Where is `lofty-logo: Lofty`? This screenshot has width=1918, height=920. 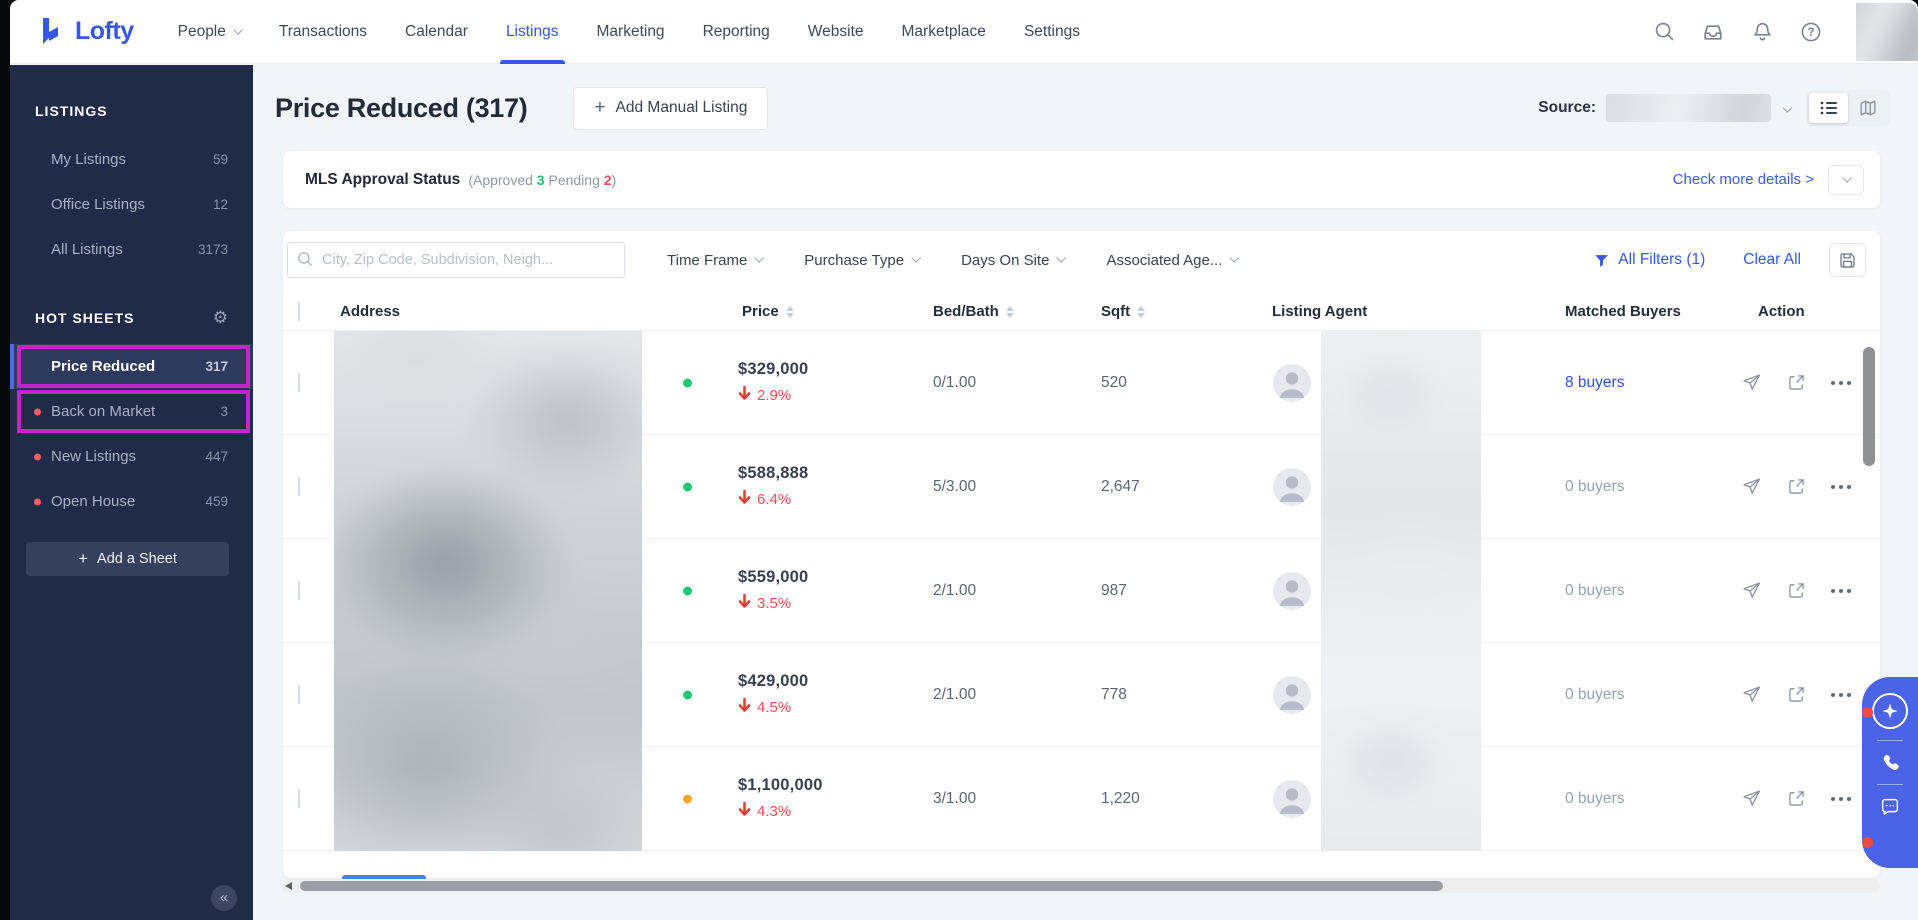 lofty-logo: Lofty is located at coordinates (85, 32).